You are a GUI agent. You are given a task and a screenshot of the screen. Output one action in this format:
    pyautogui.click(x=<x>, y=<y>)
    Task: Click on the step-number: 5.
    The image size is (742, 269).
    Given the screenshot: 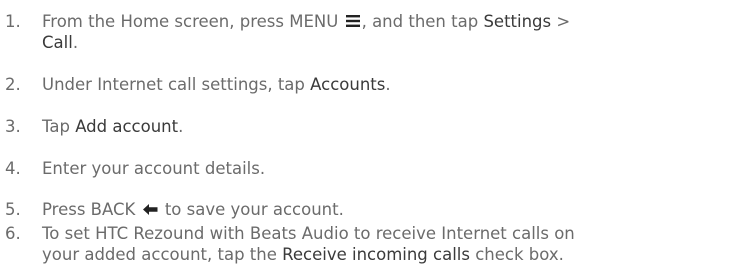 What is the action you would take?
    pyautogui.click(x=13, y=209)
    